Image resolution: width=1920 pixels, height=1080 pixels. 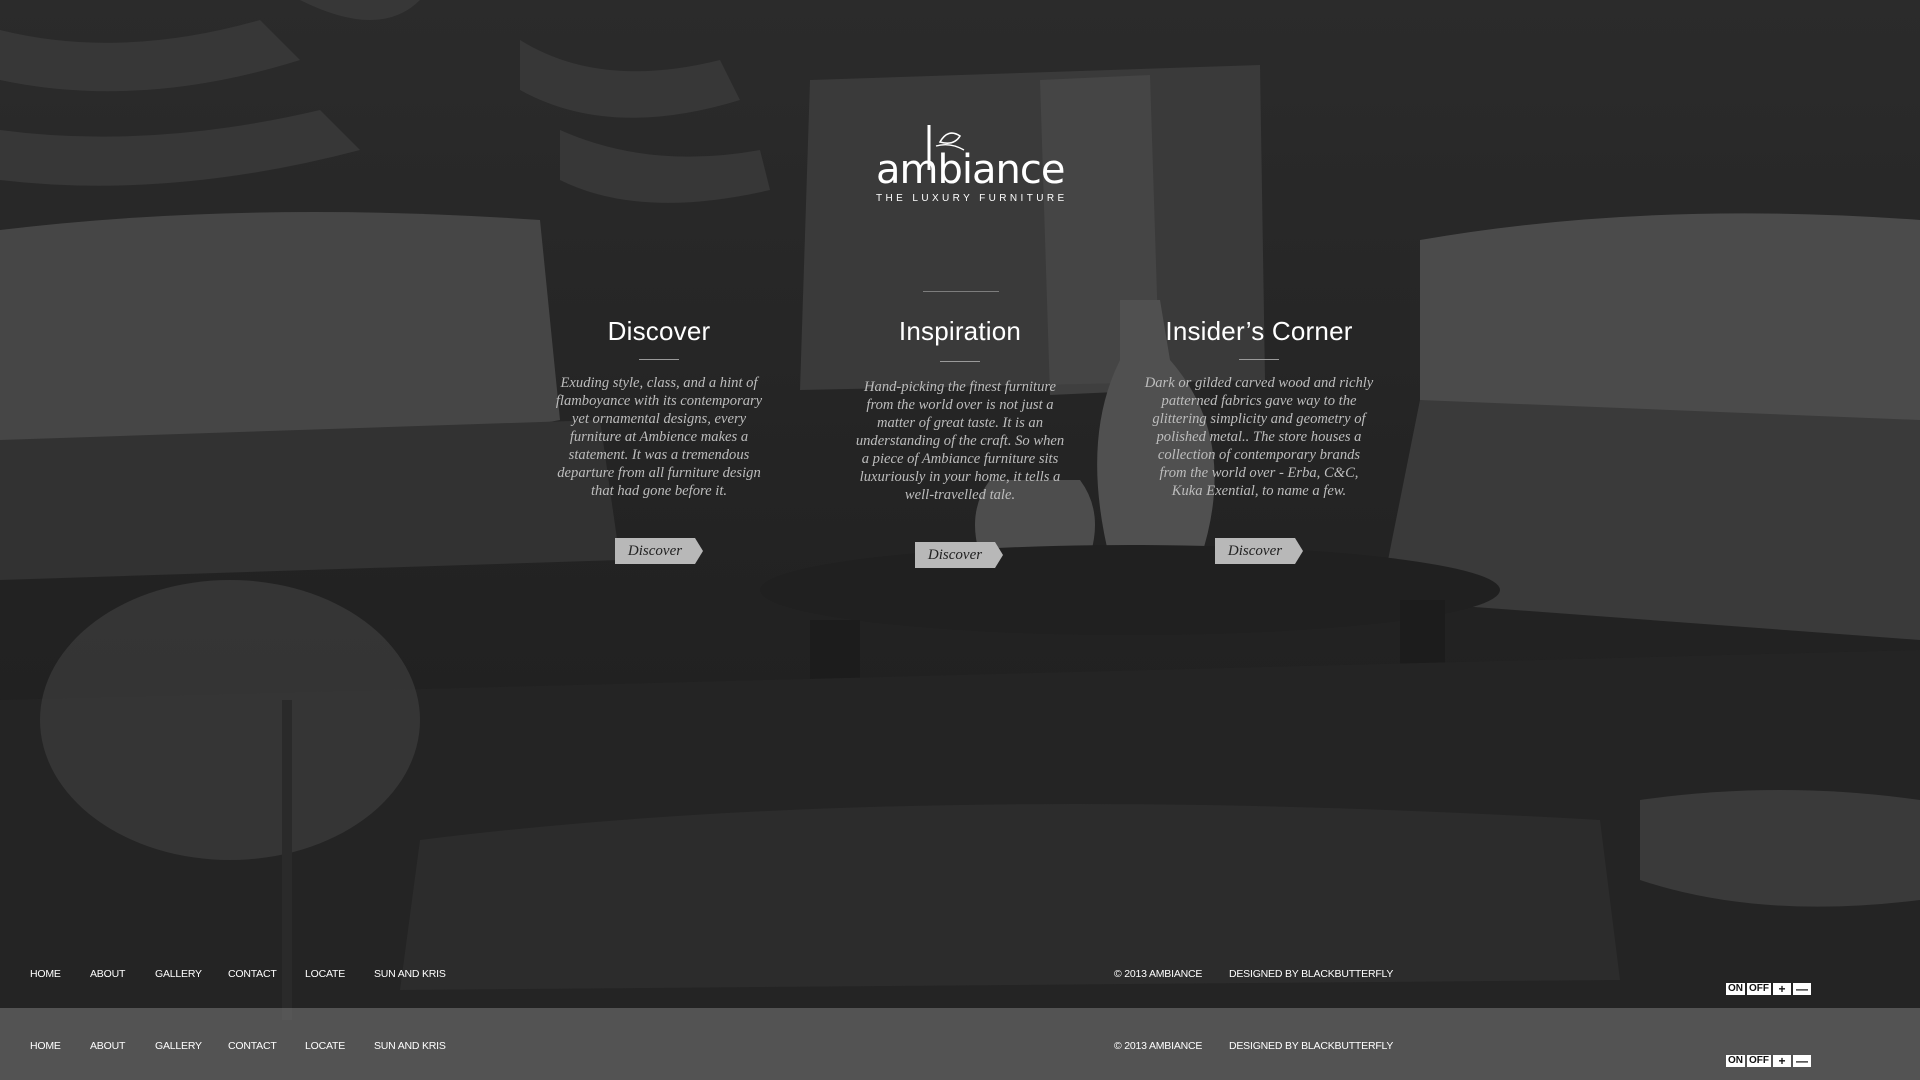 I want to click on brand-tagline: THE LUXURY FURNITURE, so click(x=972, y=198).